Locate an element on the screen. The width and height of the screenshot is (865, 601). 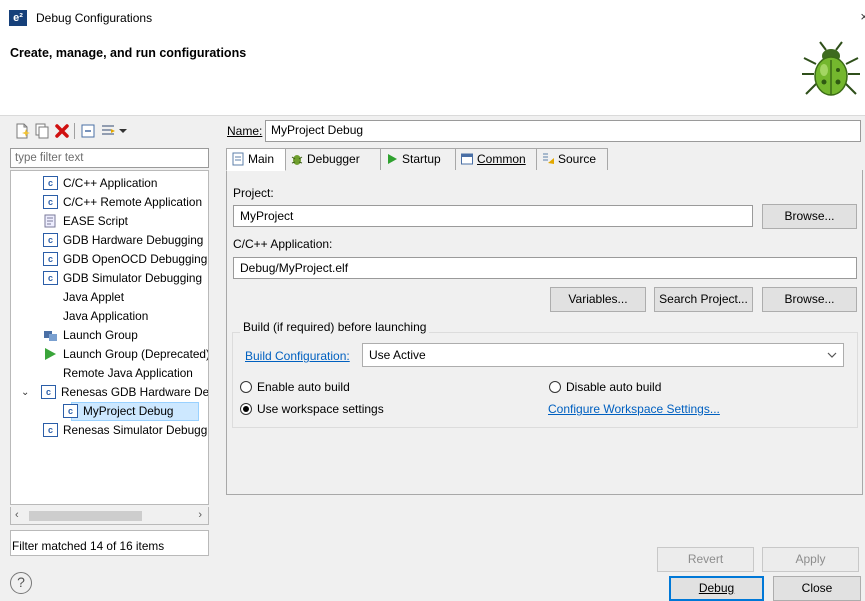
dialog-subtitle: Create, manage, and run configurations is located at coordinates (128, 53).